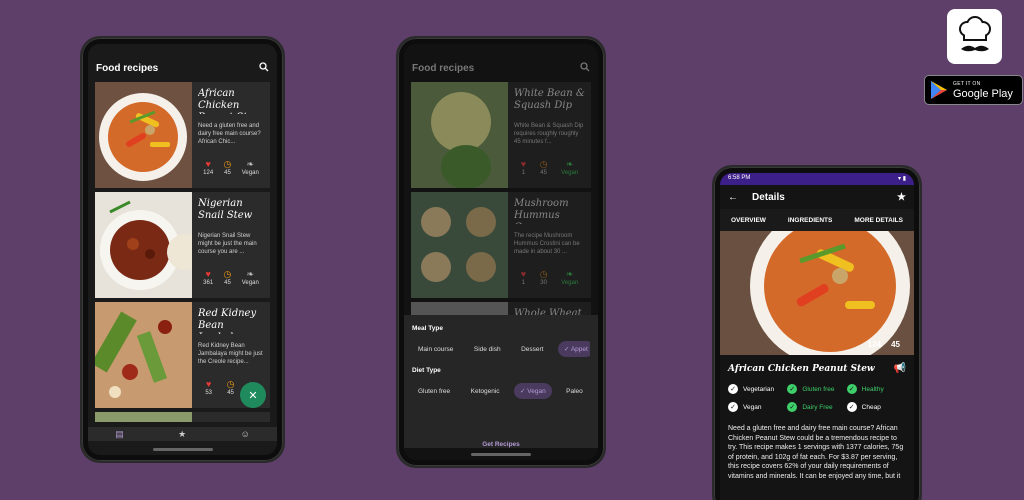 Image resolution: width=1024 pixels, height=500 pixels. Describe the element at coordinates (768, 197) in the screenshot. I see `details-title: Details` at that location.